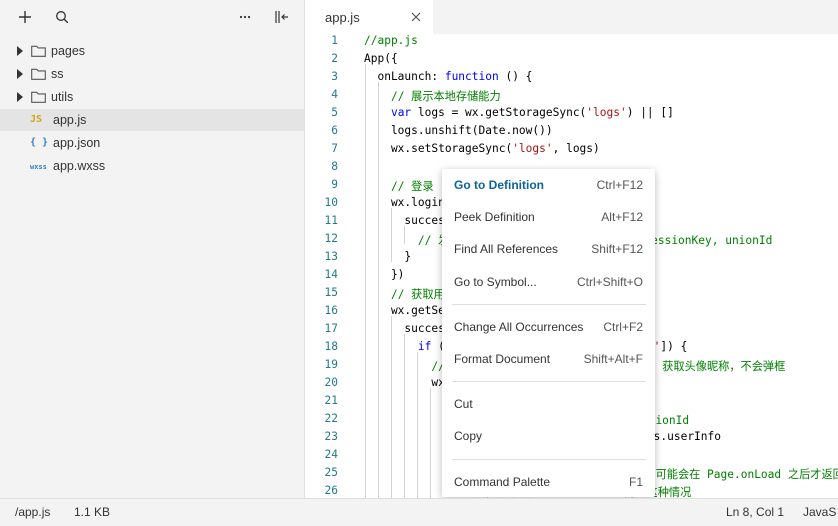 The image size is (838, 526). What do you see at coordinates (416, 95) in the screenshot?
I see `code-line: 4 // 展示本地存储能力` at bounding box center [416, 95].